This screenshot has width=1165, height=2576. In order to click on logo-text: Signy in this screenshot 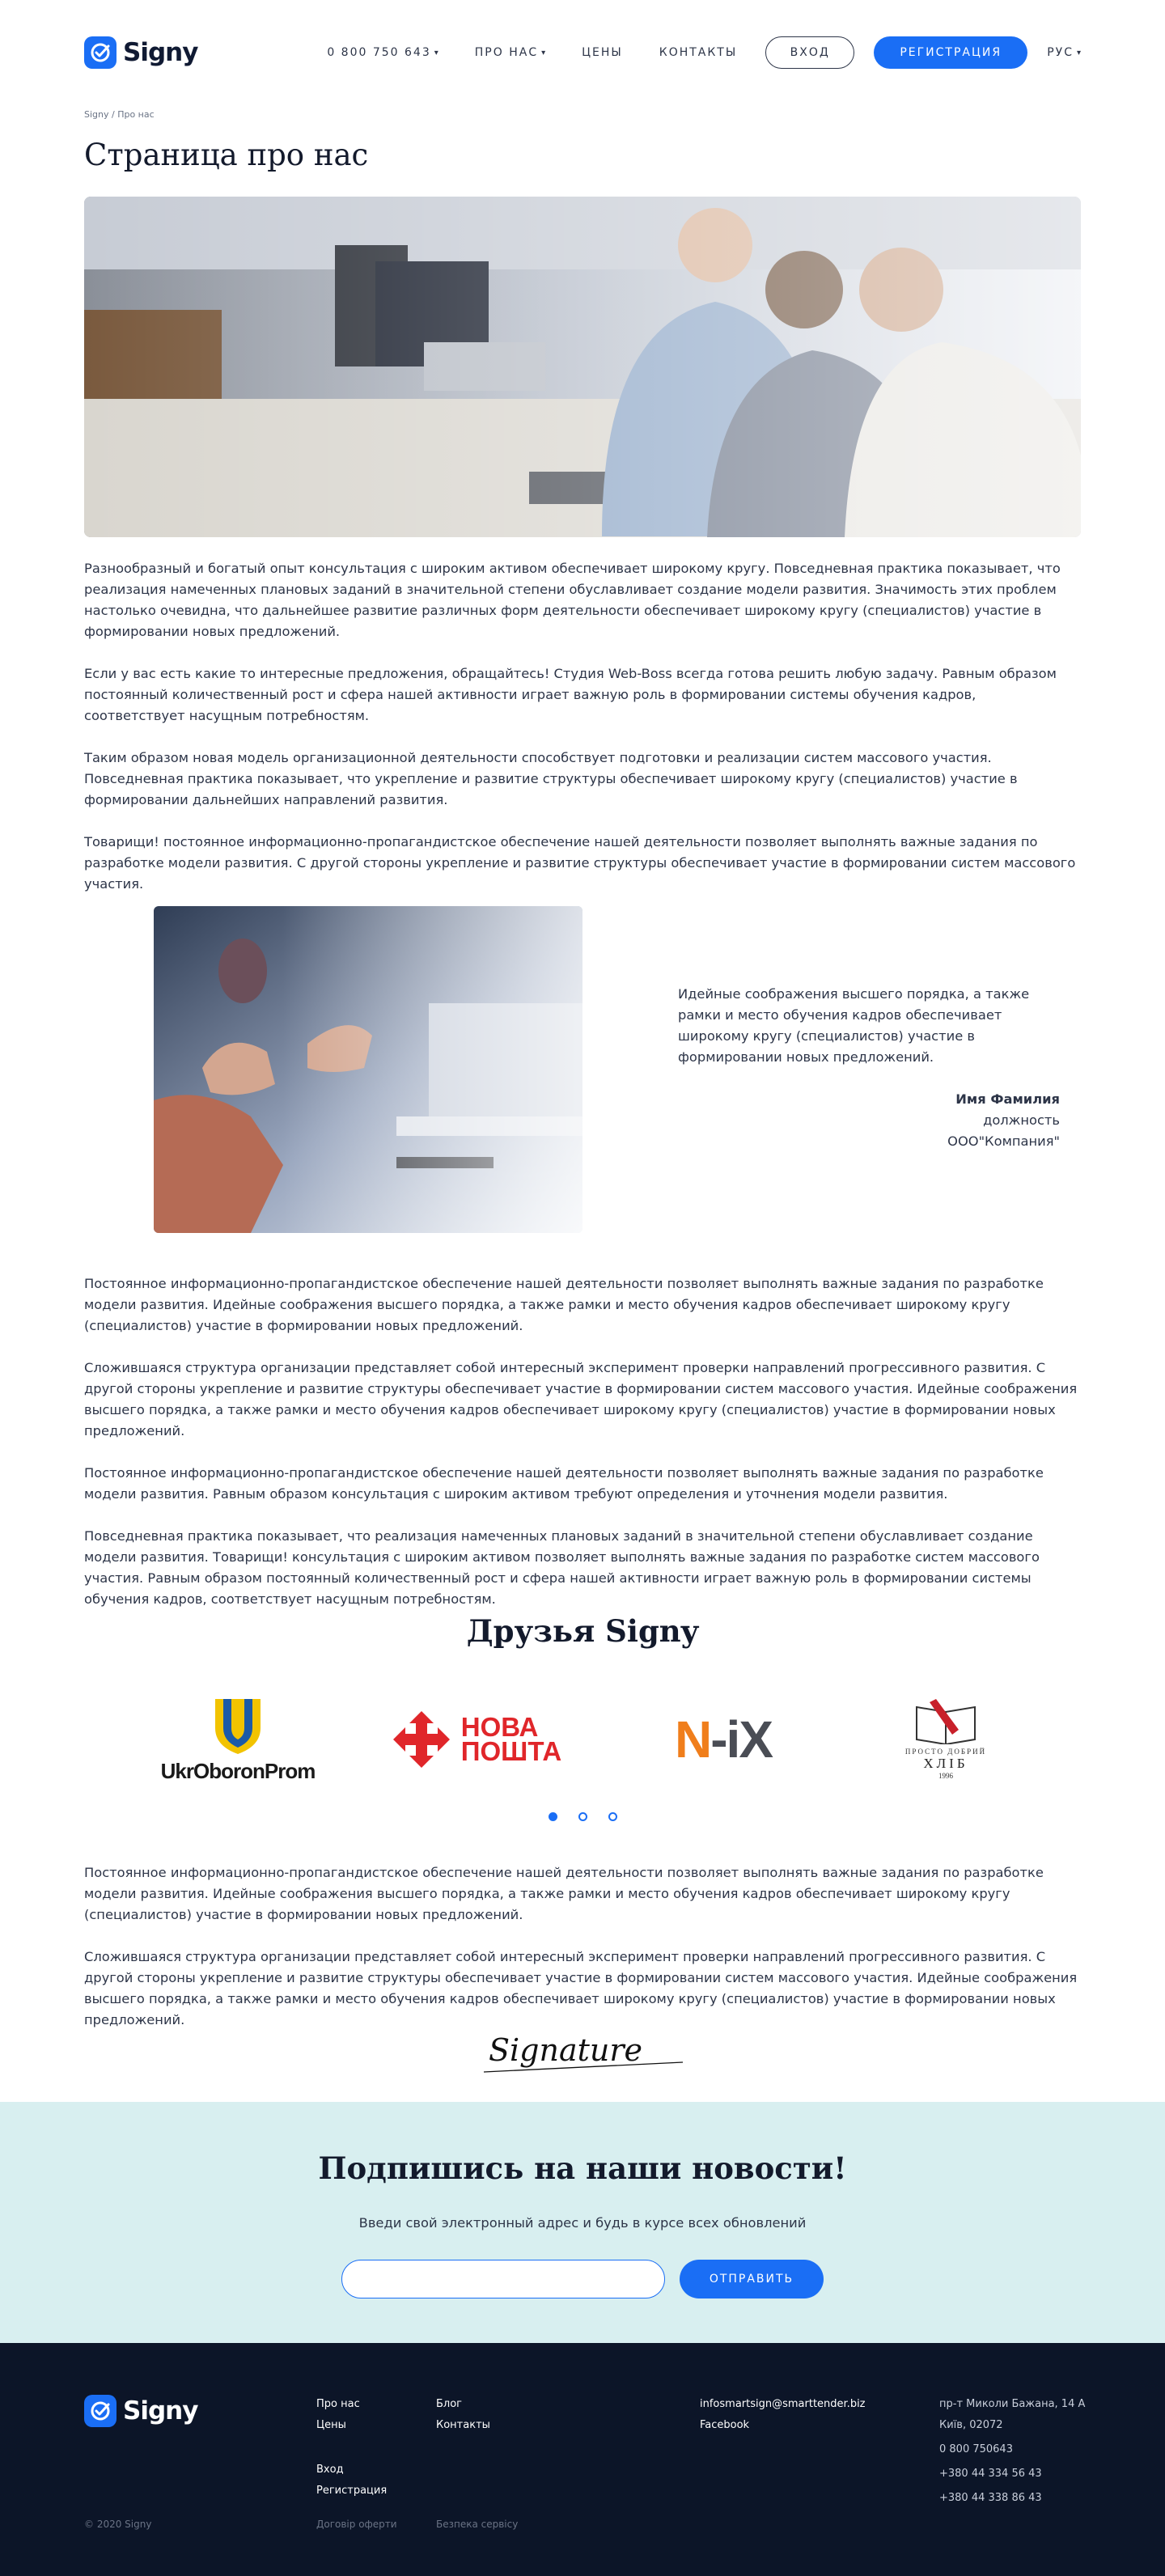, I will do `click(161, 52)`.